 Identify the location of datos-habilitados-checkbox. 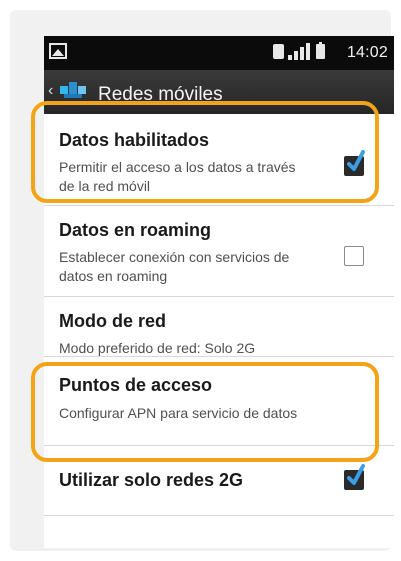
(354, 163).